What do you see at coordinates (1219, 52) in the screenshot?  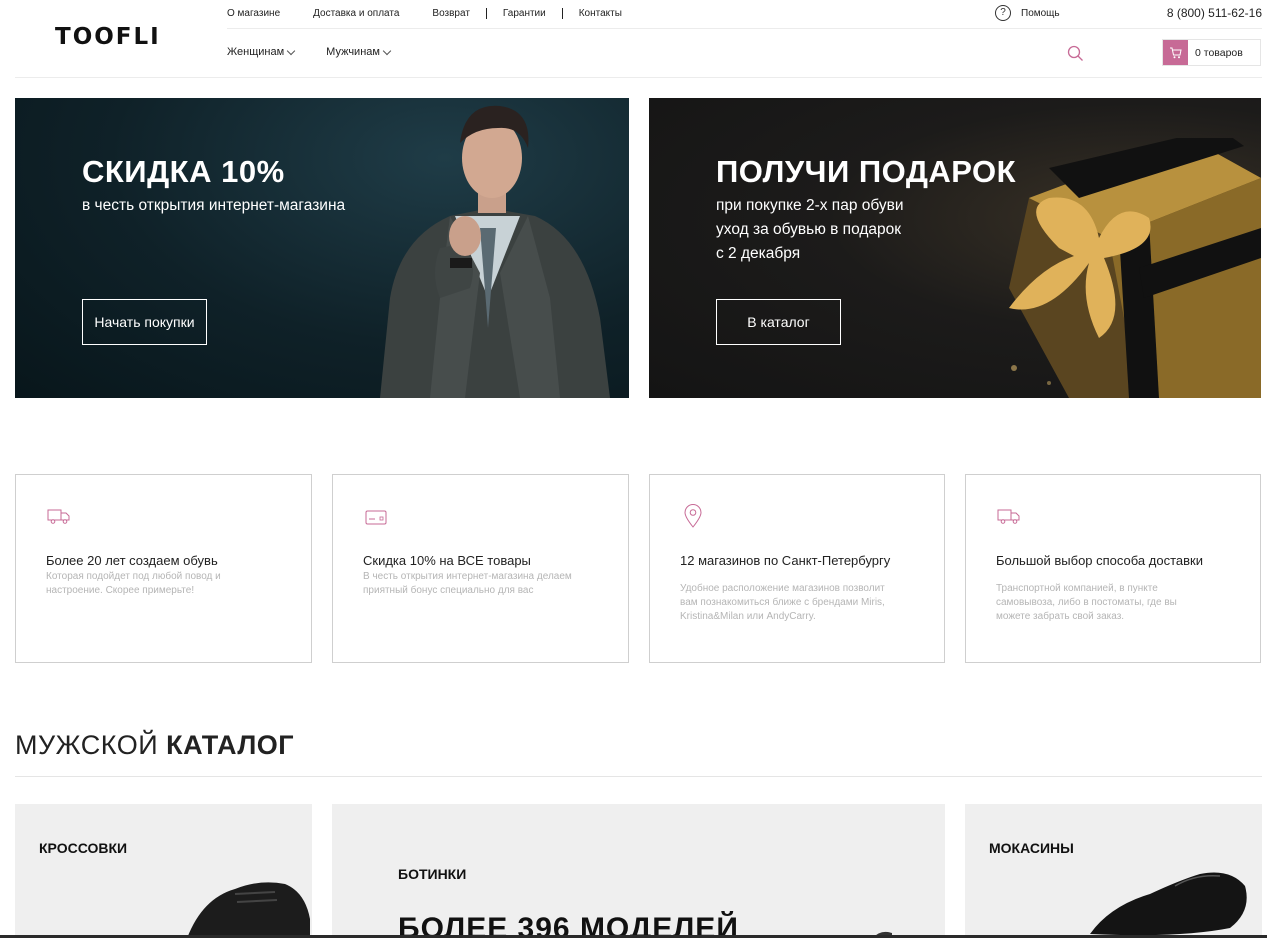 I see `cart-count: 0 товаров` at bounding box center [1219, 52].